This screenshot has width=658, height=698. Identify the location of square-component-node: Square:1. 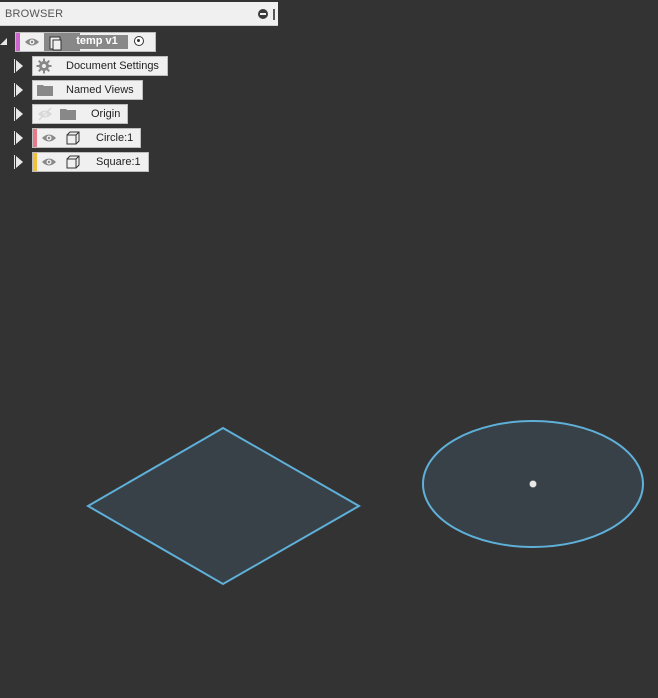
(90, 162).